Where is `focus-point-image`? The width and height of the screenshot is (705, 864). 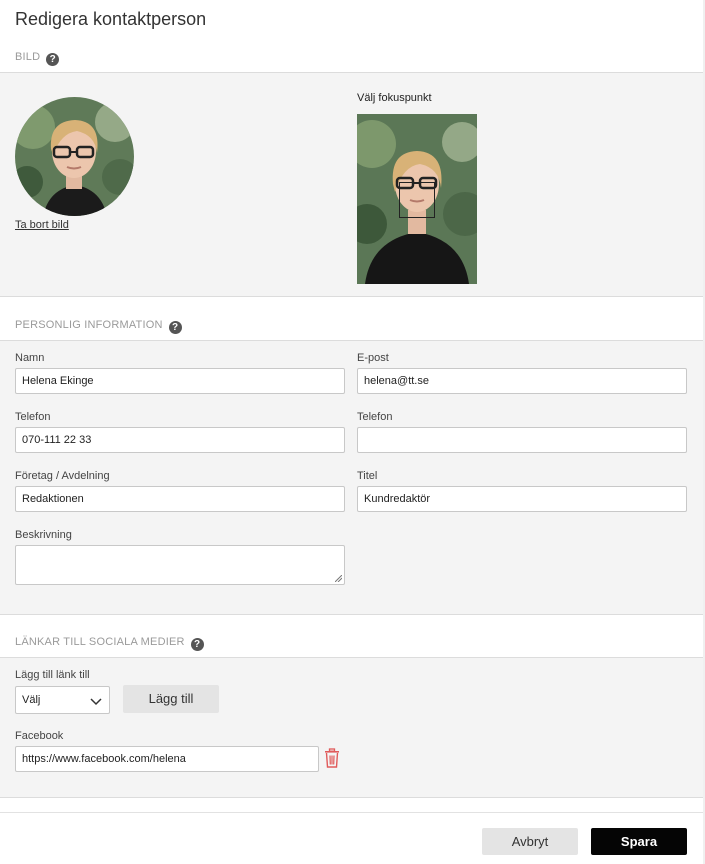
focus-point-image is located at coordinates (417, 199).